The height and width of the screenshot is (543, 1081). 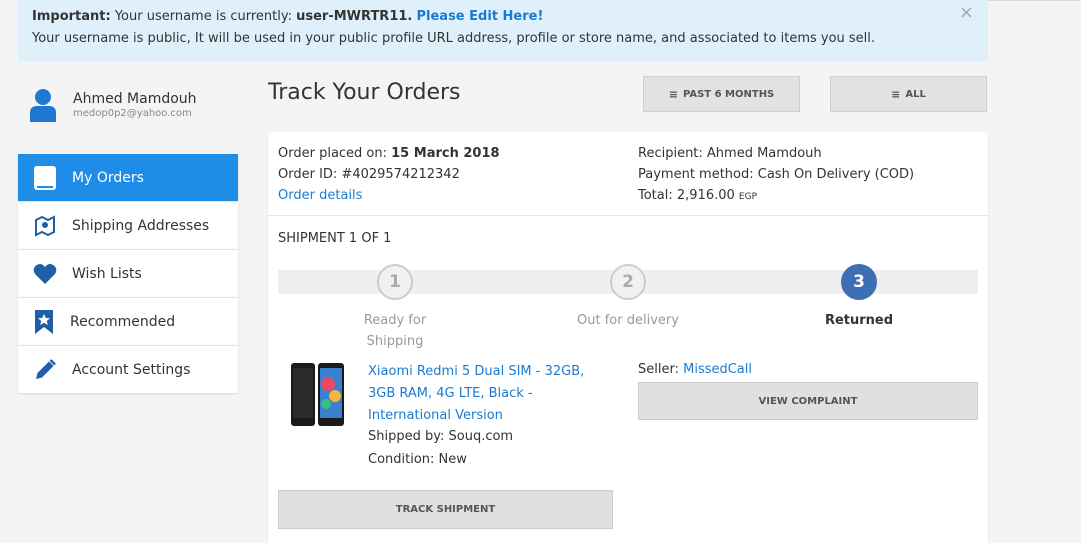 What do you see at coordinates (335, 153) in the screenshot?
I see `order-placed-label: Order placed on:` at bounding box center [335, 153].